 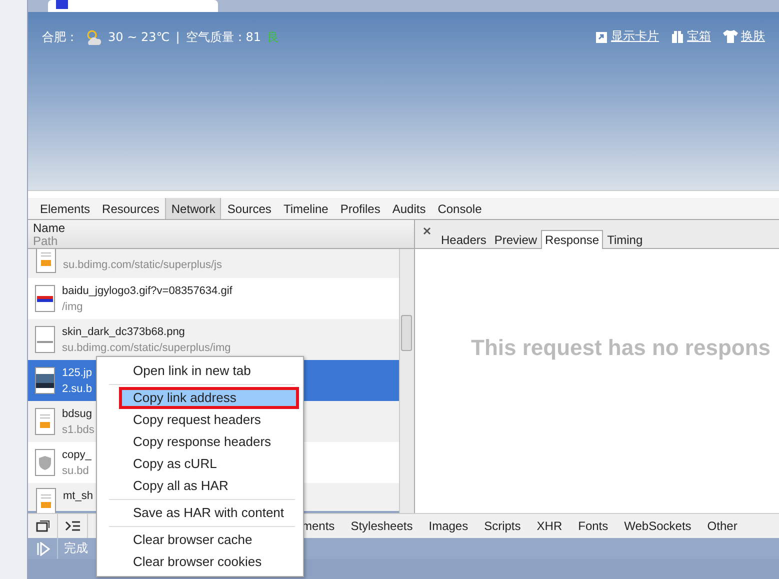 What do you see at coordinates (75, 548) in the screenshot?
I see `status-text: 完成` at bounding box center [75, 548].